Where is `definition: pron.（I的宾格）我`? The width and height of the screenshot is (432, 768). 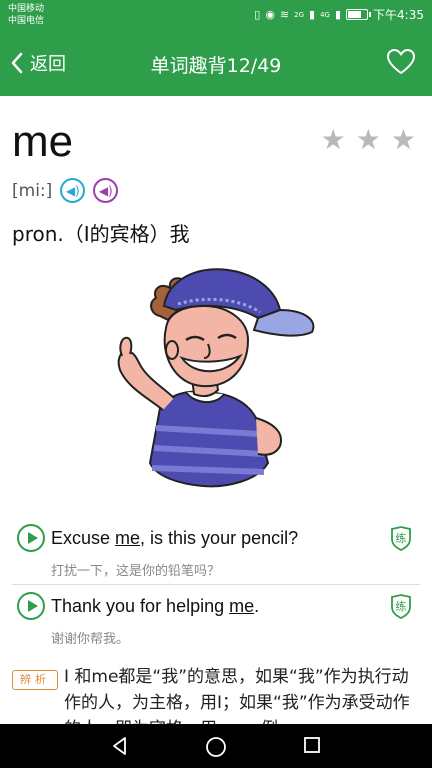 definition: pron.（I的宾格）我 is located at coordinates (101, 234).